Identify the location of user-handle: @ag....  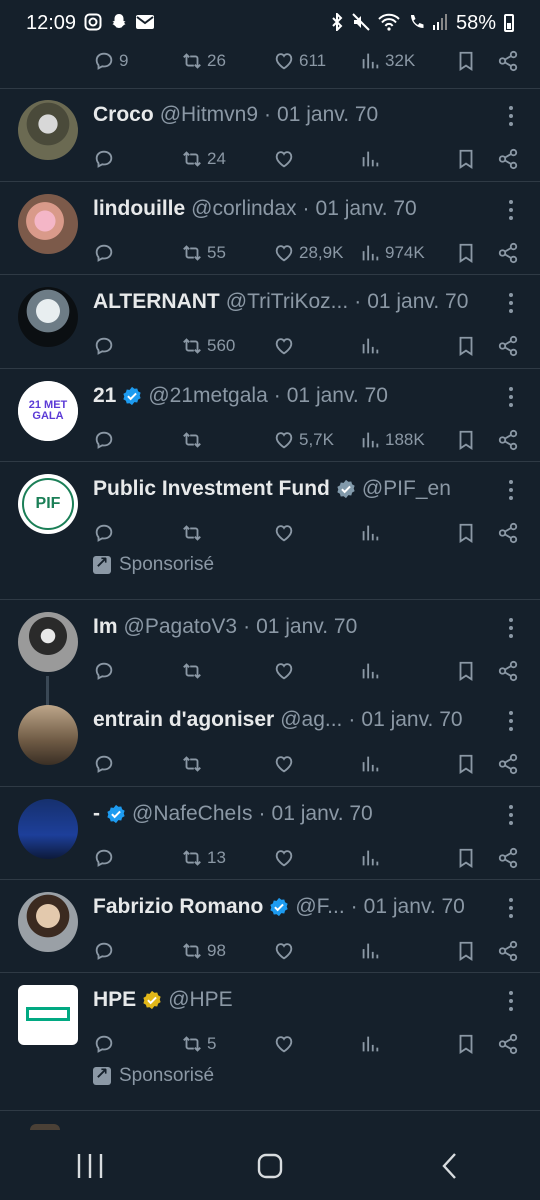
(311, 720).